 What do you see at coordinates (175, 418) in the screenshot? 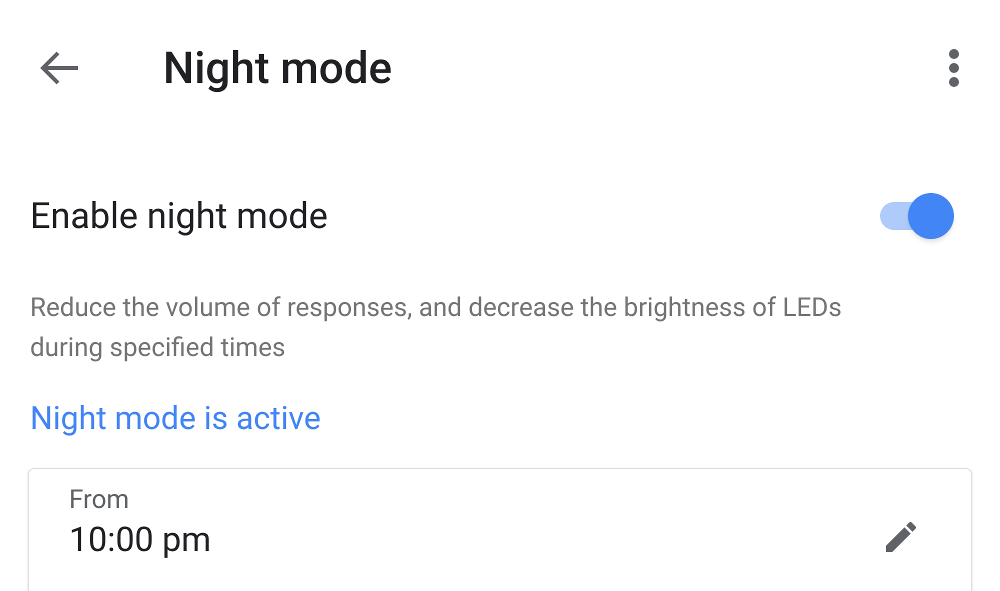
I see `status-text: Night mode is active` at bounding box center [175, 418].